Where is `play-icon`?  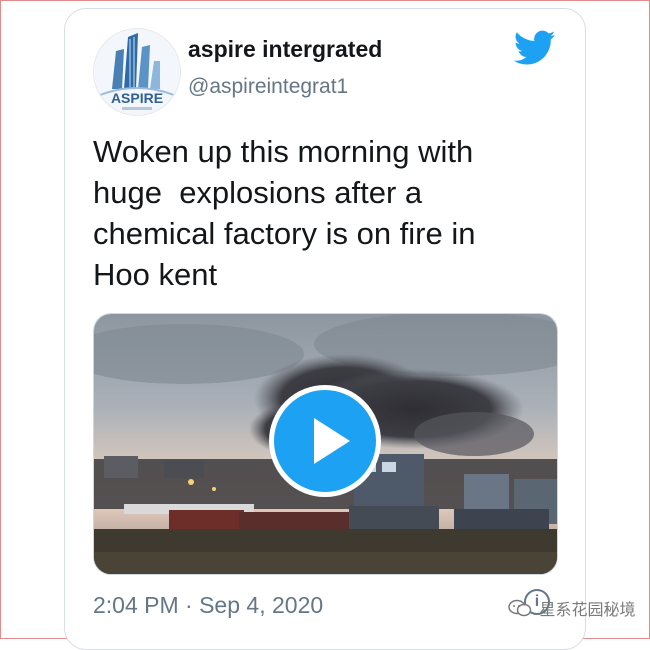
play-icon is located at coordinates (332, 441).